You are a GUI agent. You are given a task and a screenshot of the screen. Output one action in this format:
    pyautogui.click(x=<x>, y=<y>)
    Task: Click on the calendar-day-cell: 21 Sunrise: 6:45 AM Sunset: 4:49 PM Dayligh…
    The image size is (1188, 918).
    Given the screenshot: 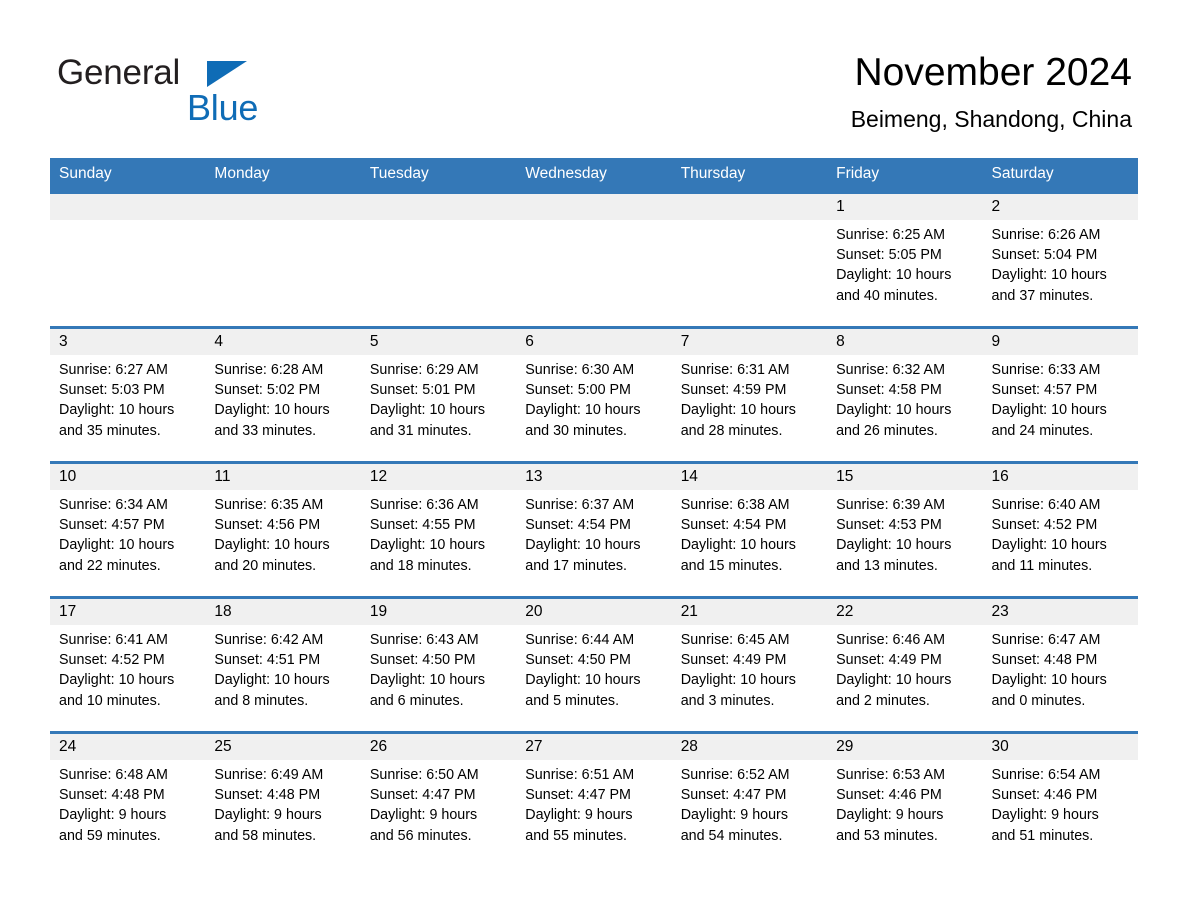 What is the action you would take?
    pyautogui.click(x=749, y=664)
    